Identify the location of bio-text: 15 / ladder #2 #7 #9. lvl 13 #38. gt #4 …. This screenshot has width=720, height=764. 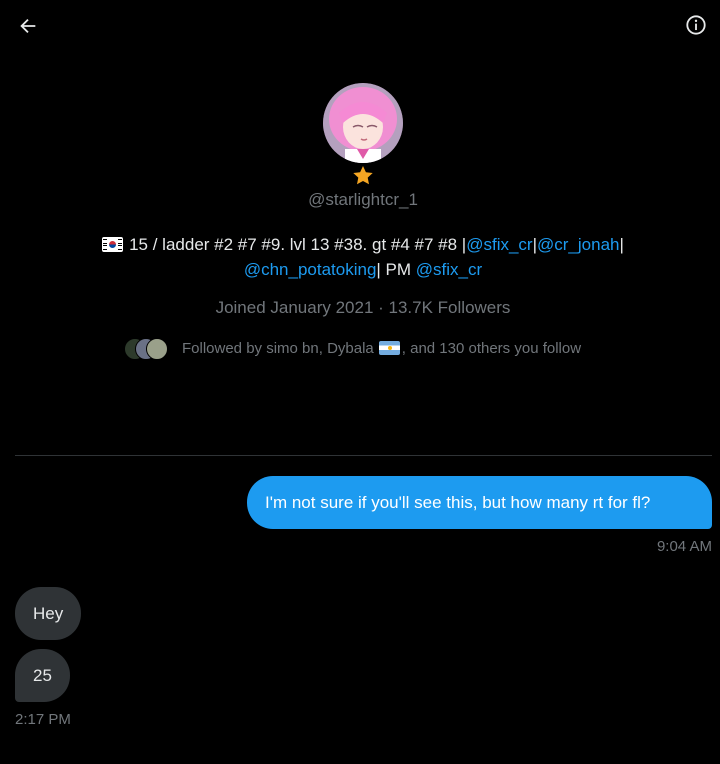
(298, 244).